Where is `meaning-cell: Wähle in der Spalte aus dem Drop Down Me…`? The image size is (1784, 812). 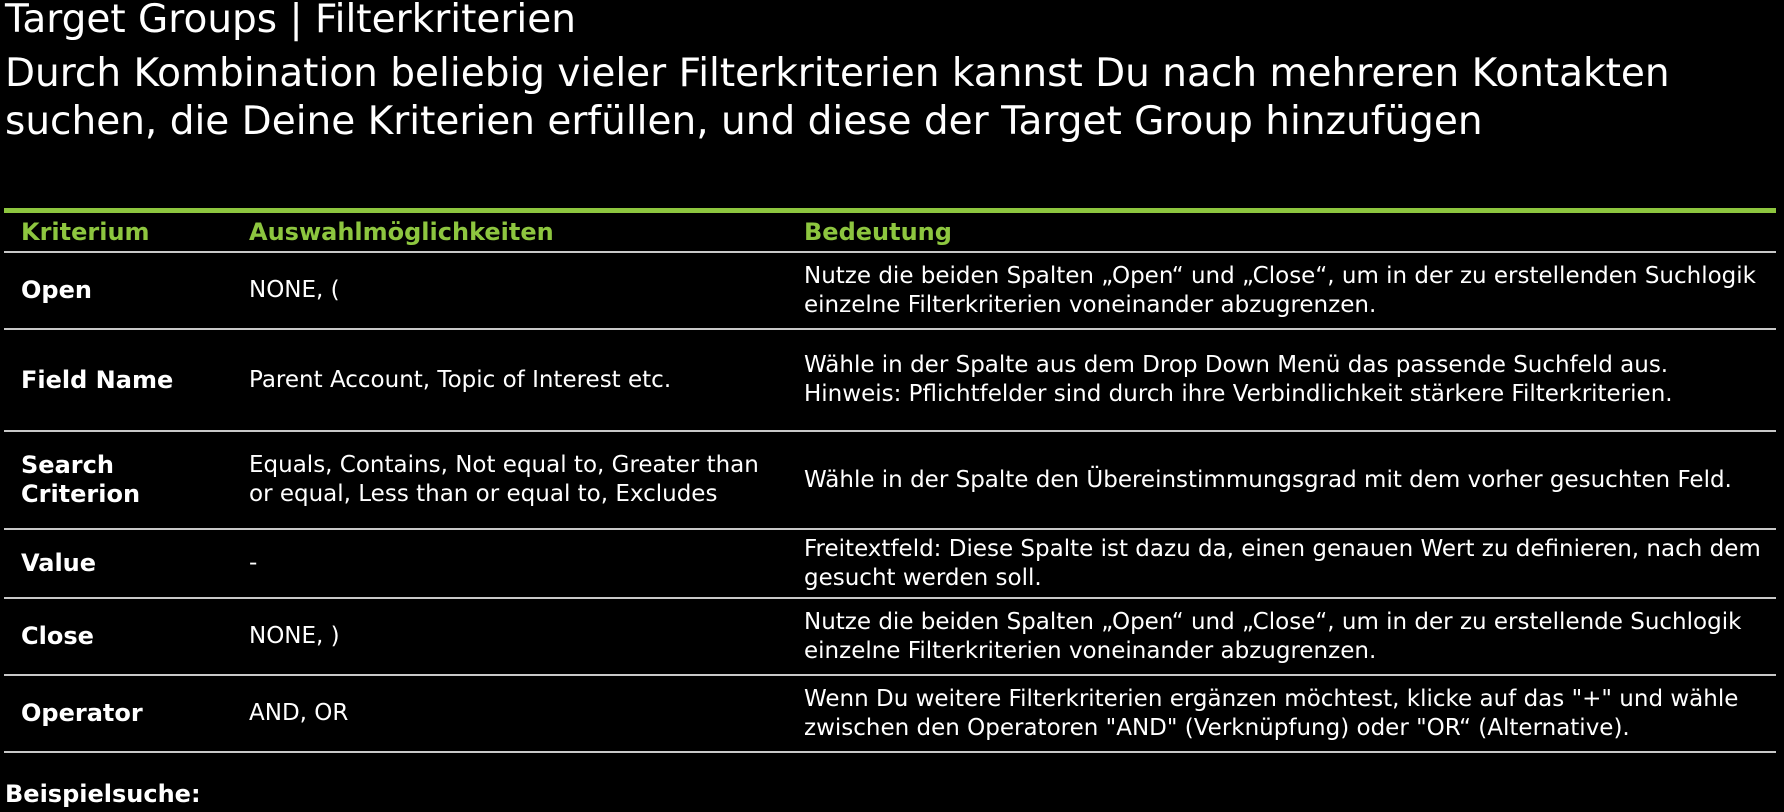 meaning-cell: Wähle in der Spalte aus dem Drop Down Me… is located at coordinates (1282, 380).